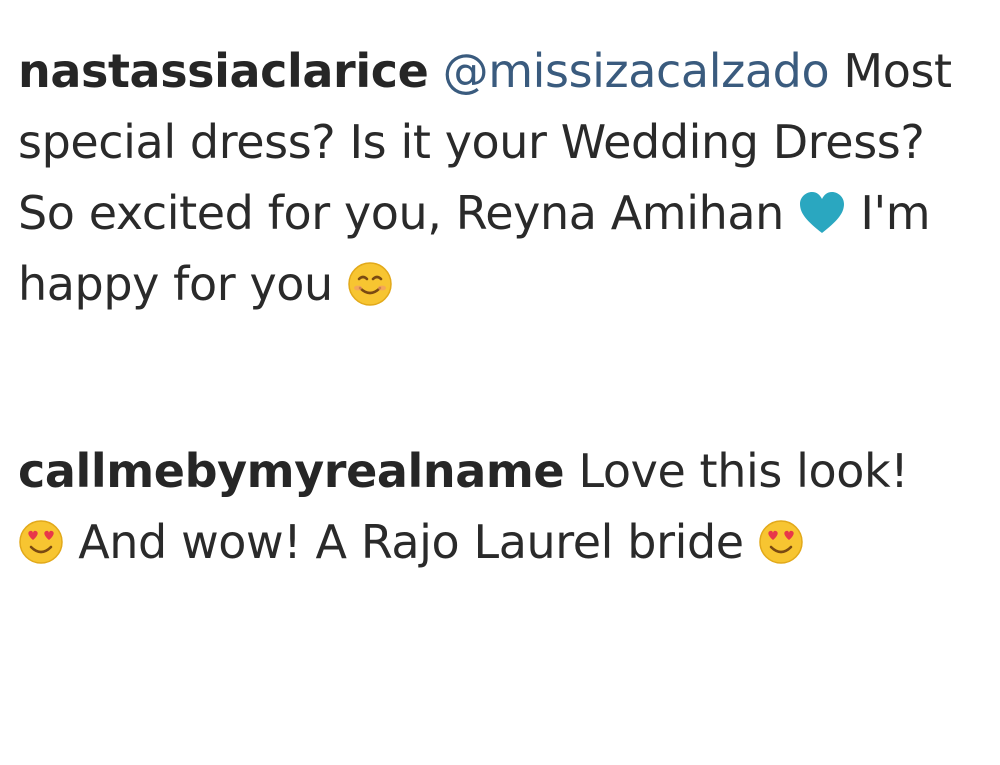 The width and height of the screenshot is (1000, 765). I want to click on comment-text-continued: And wow! A Rajo Laurel bride, so click(411, 542).